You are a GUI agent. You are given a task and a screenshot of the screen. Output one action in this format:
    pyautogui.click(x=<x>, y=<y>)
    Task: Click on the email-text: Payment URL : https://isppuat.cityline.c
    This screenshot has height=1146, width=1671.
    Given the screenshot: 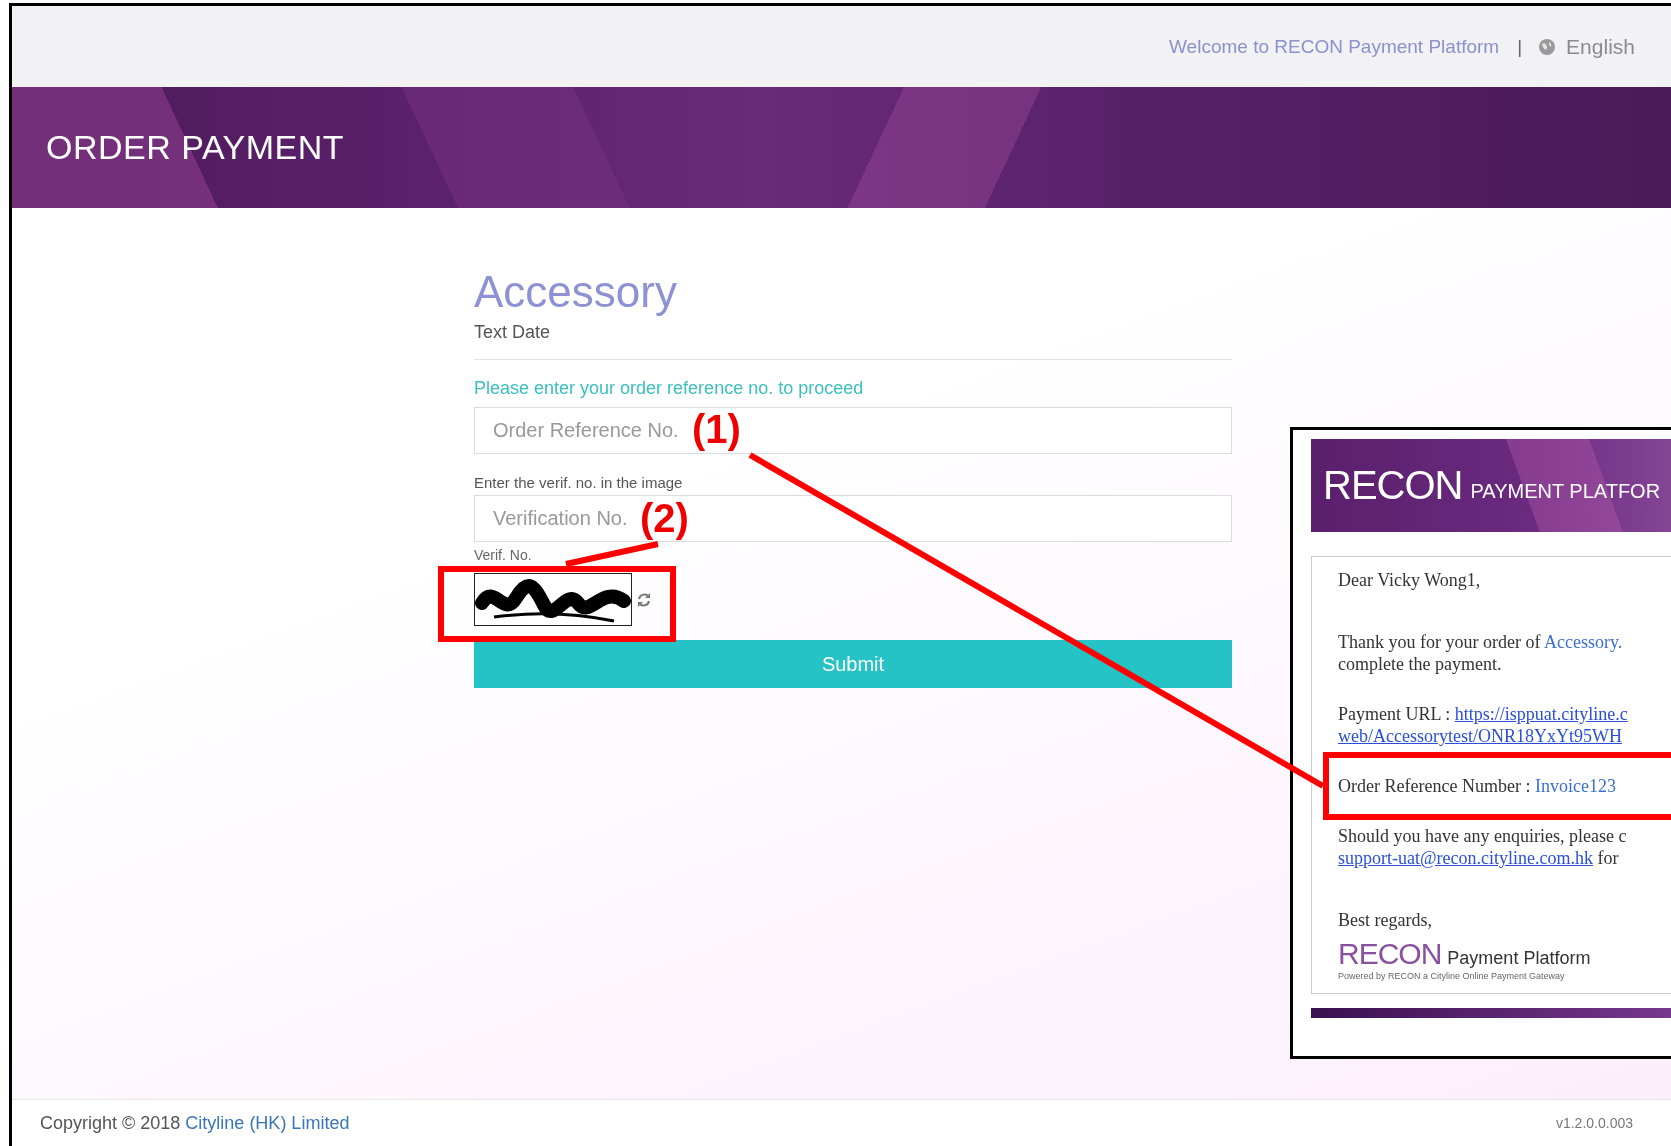 What is the action you would take?
    pyautogui.click(x=1483, y=714)
    